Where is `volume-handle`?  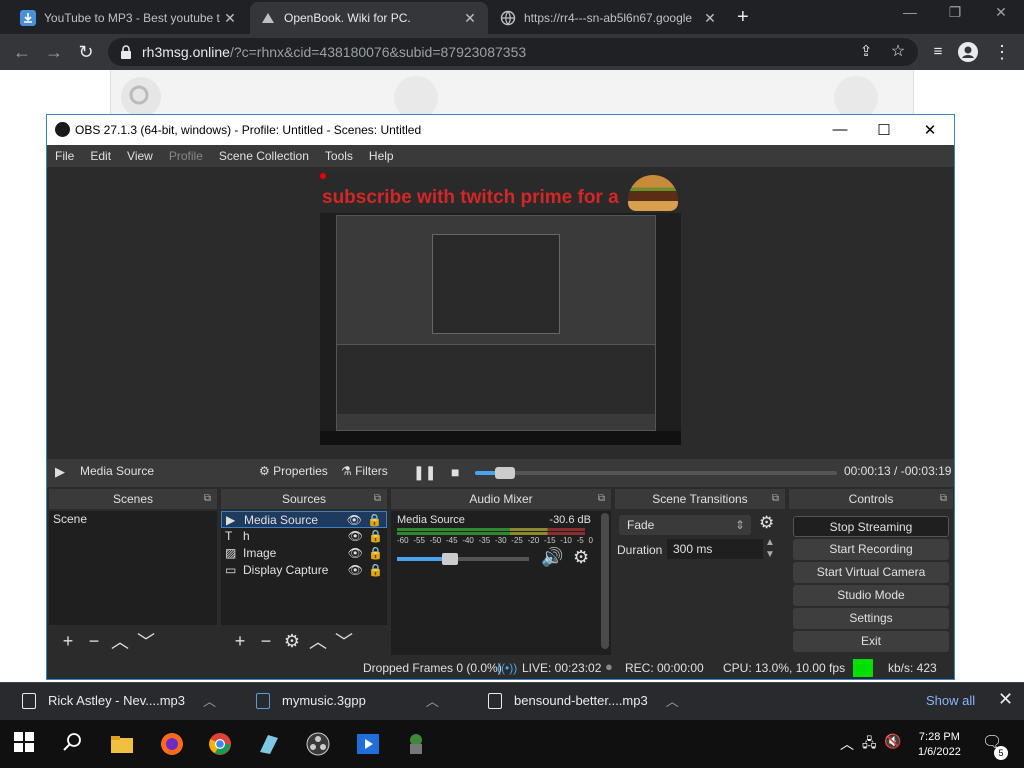 volume-handle is located at coordinates (450, 559).